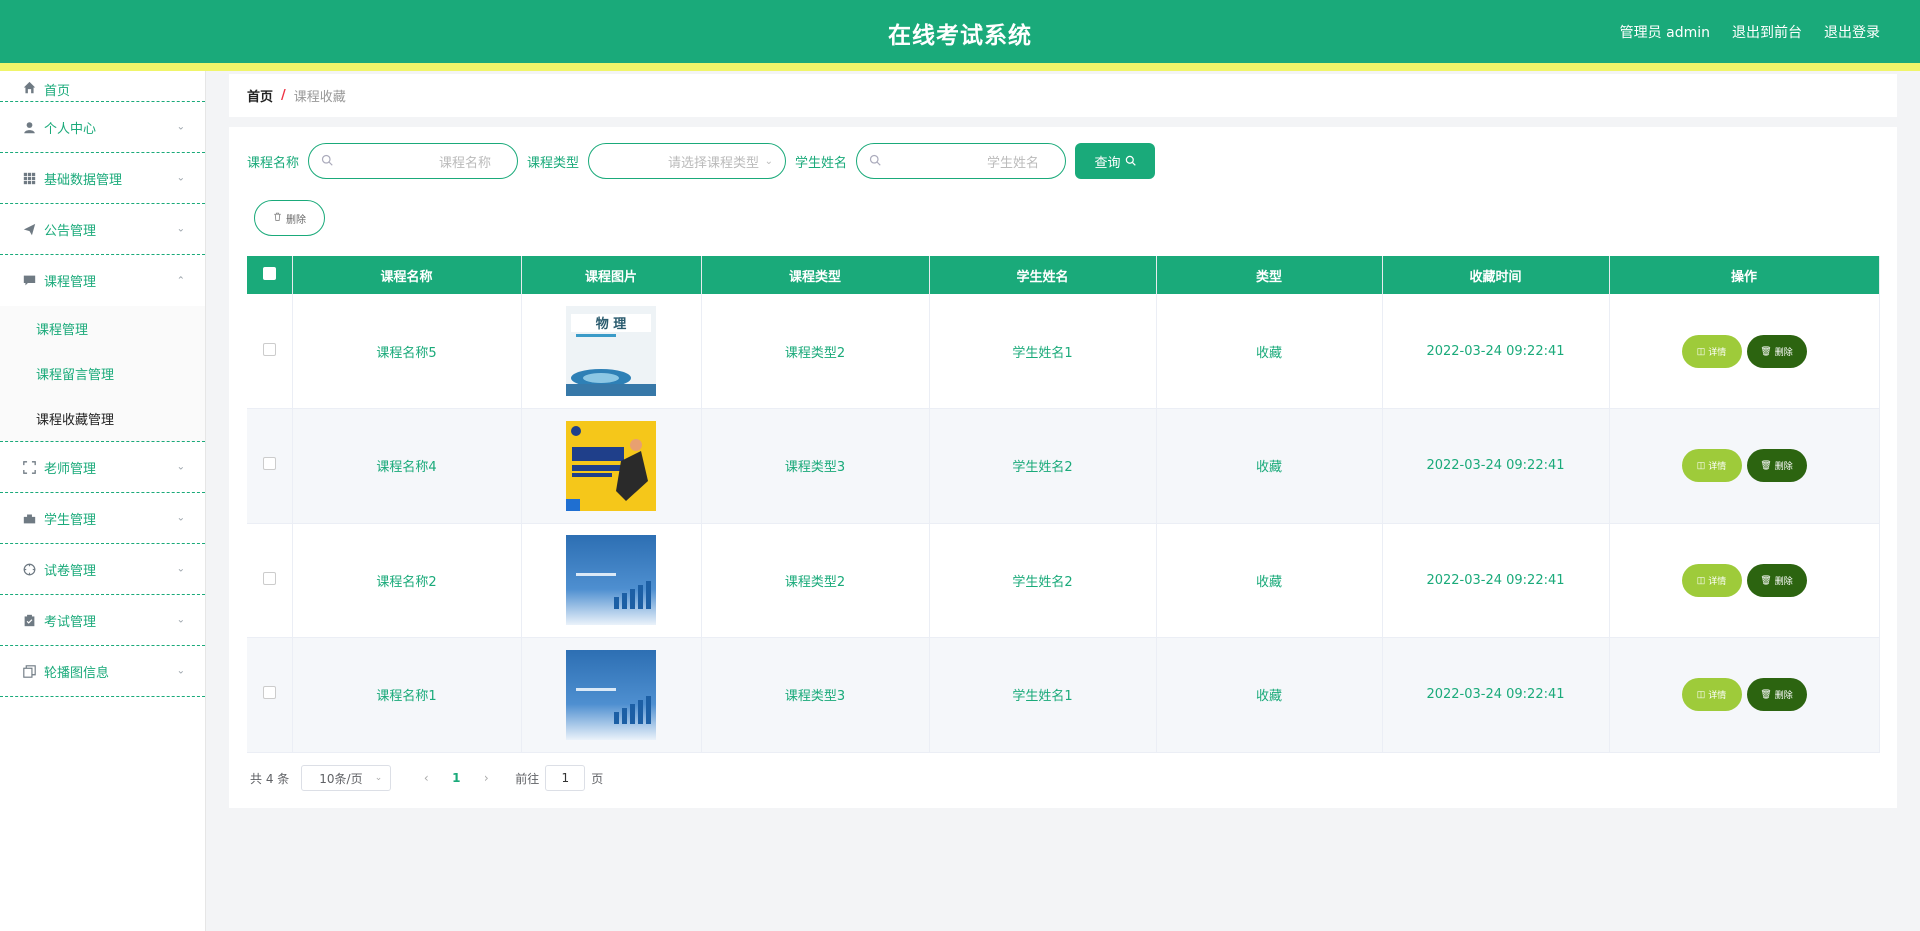  What do you see at coordinates (102, 467) in the screenshot?
I see `sidebar-item-teachers: 老师管理 ⌄` at bounding box center [102, 467].